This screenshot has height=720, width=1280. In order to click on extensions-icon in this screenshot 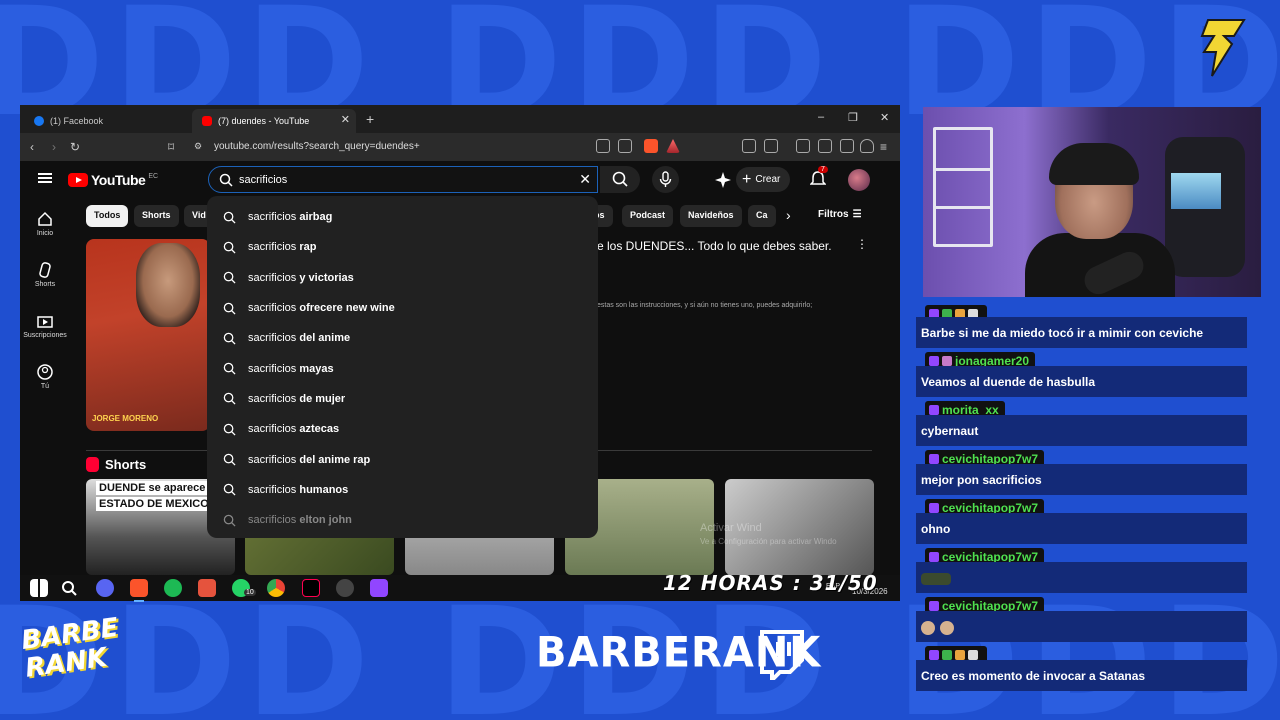, I will do `click(749, 146)`.